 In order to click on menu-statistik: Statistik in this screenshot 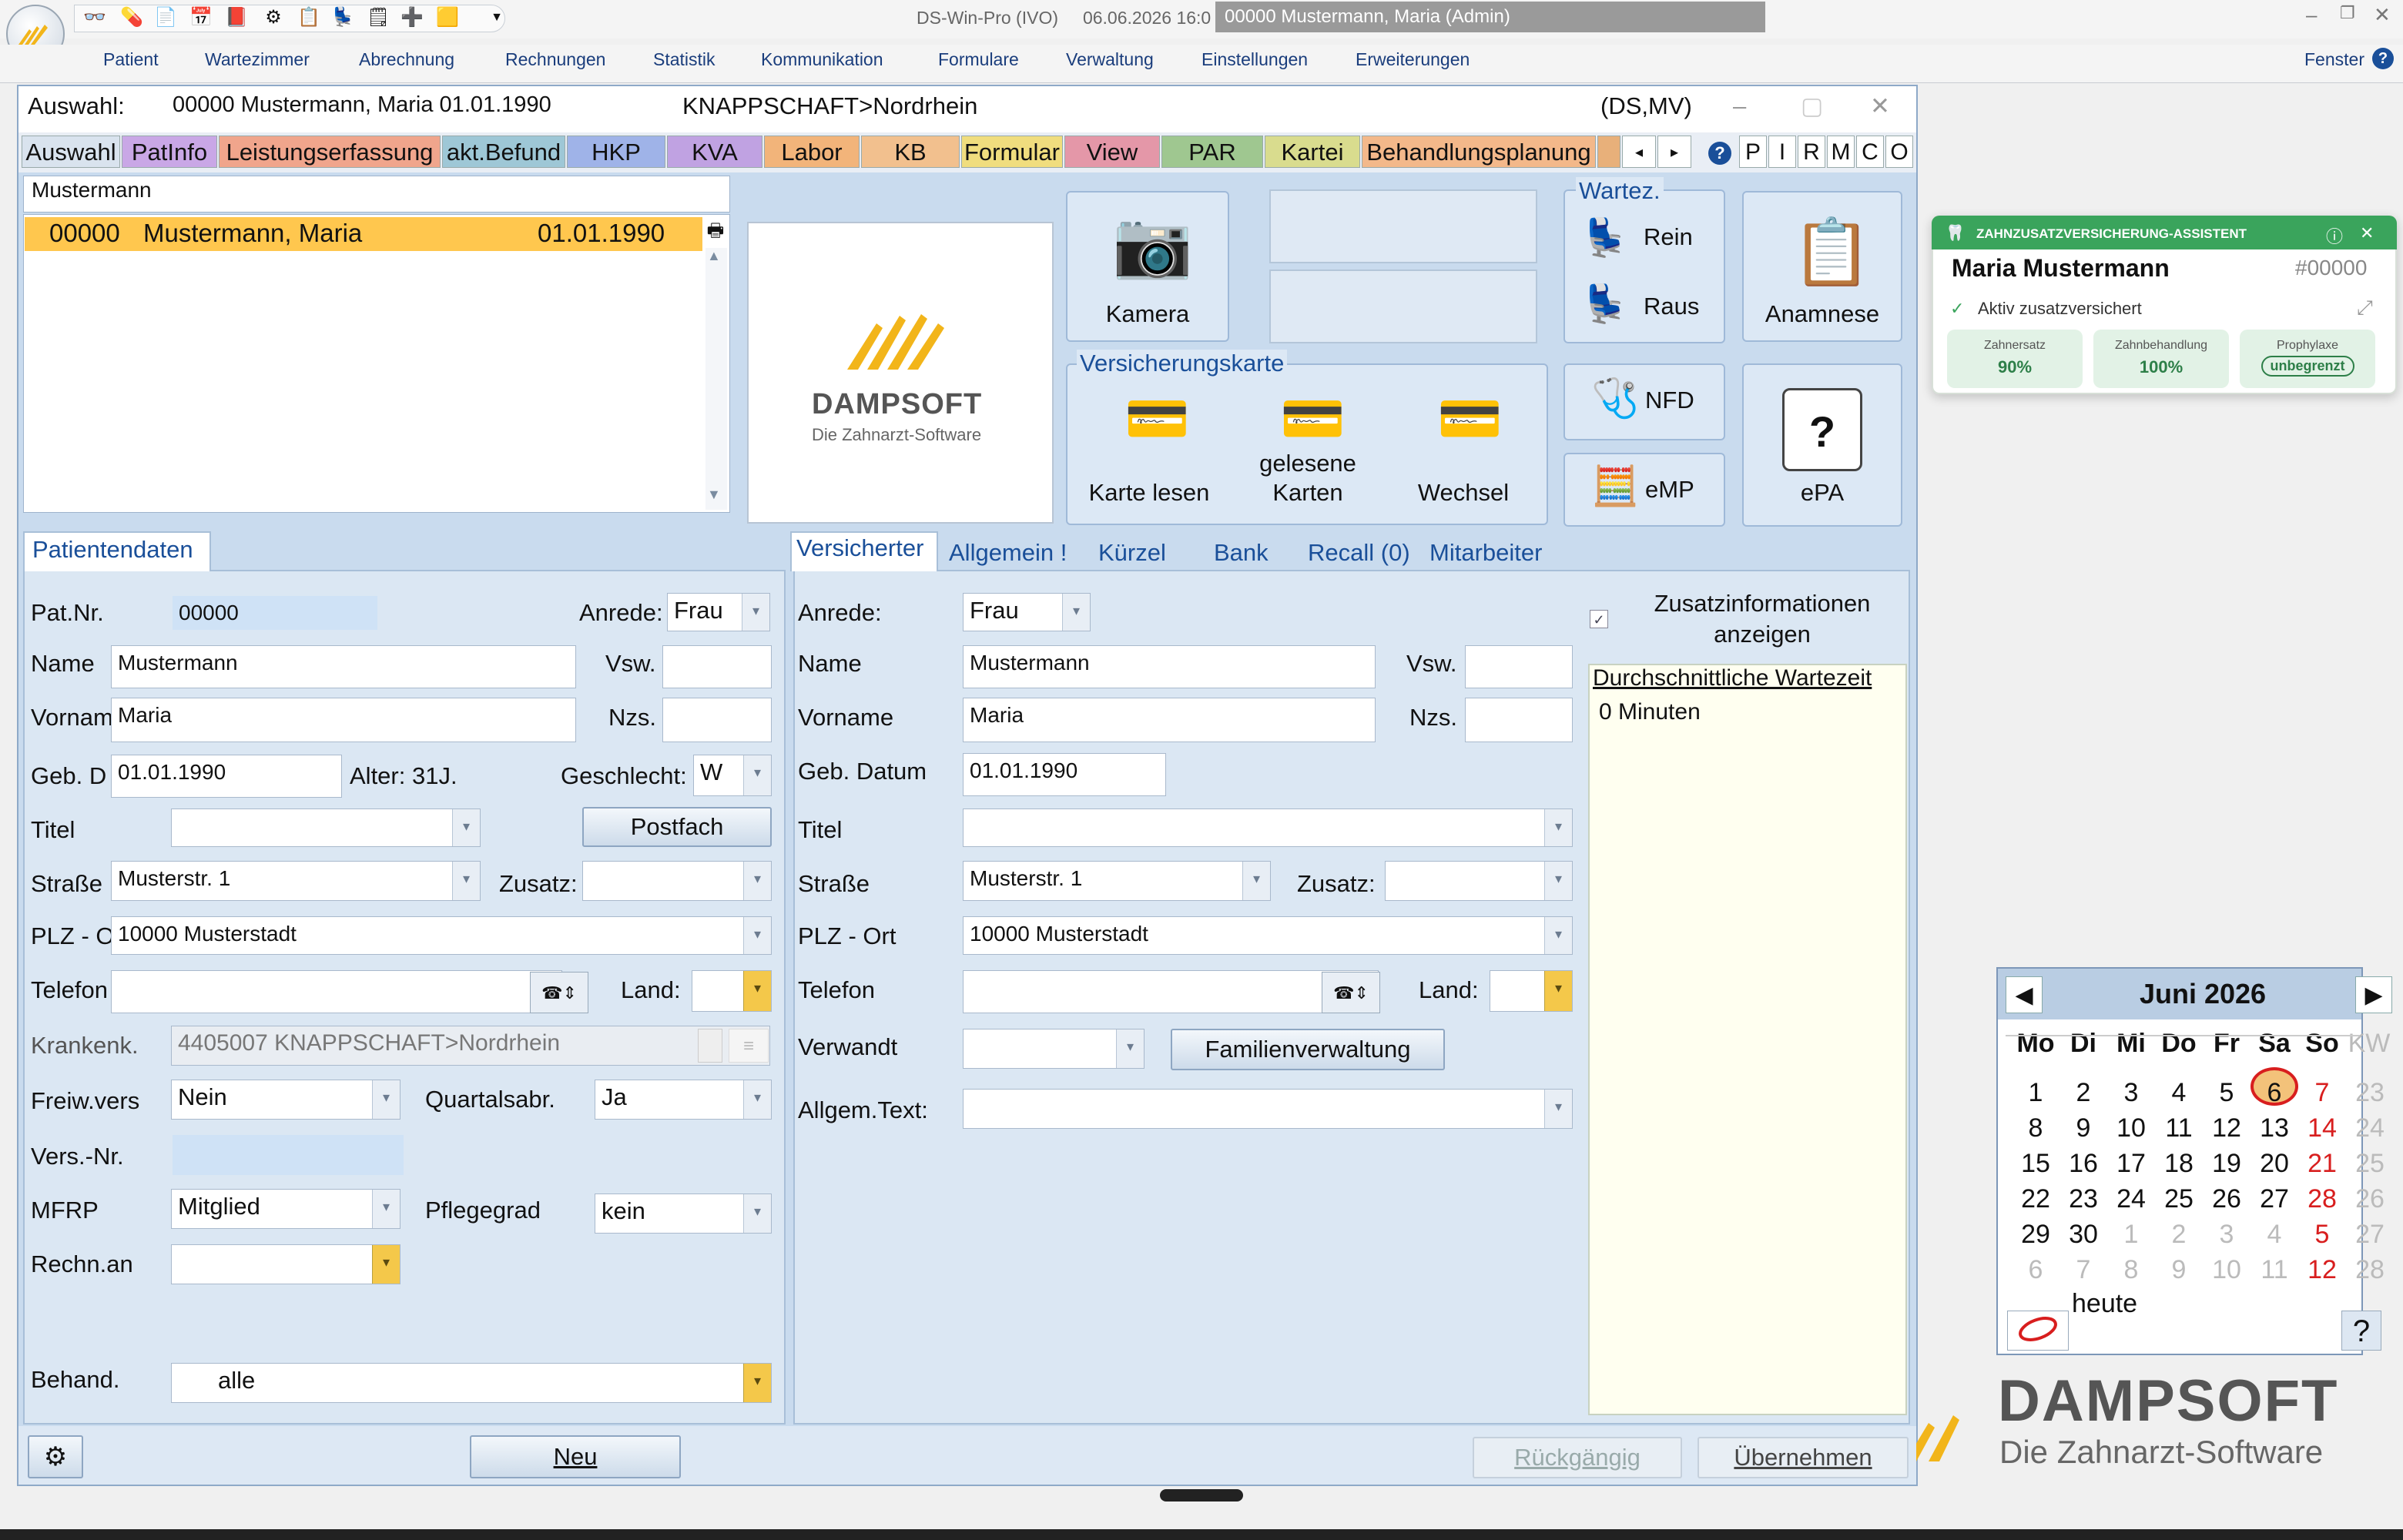, I will do `click(685, 59)`.